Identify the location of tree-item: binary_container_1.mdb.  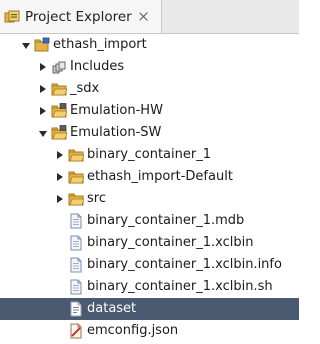
(149, 221).